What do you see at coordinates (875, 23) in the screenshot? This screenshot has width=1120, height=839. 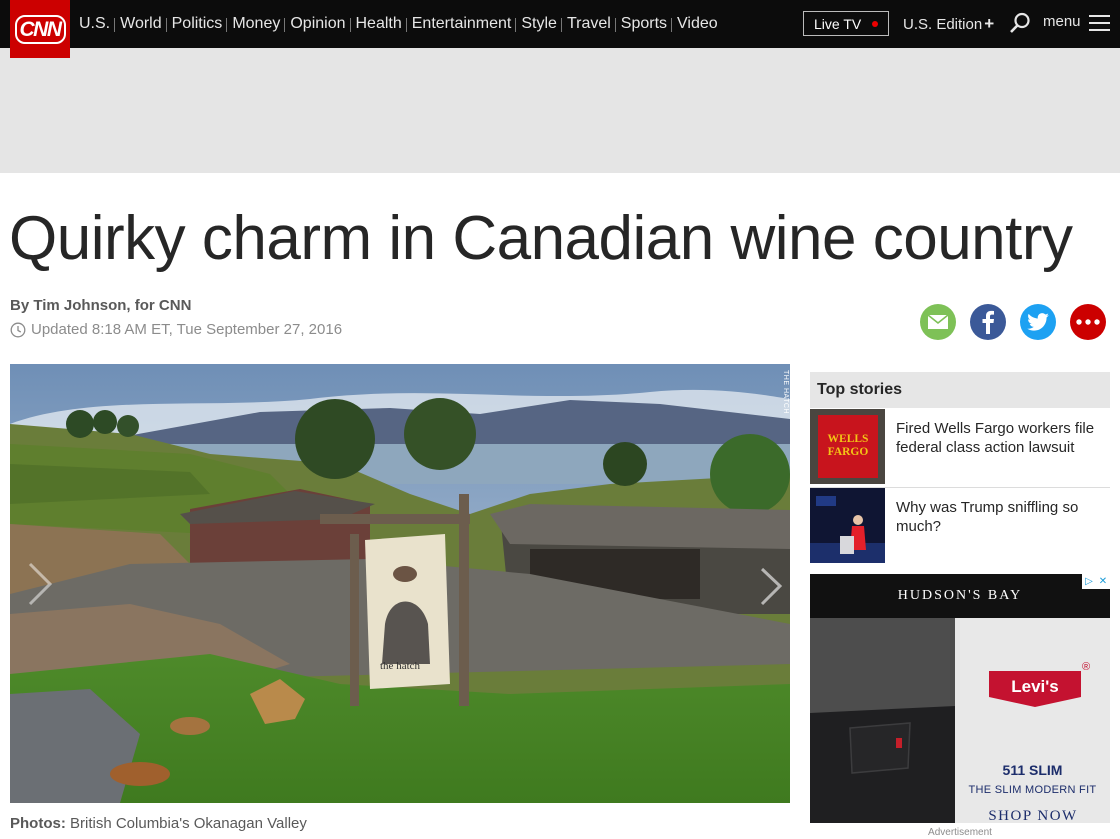 I see `live-dot-icon` at bounding box center [875, 23].